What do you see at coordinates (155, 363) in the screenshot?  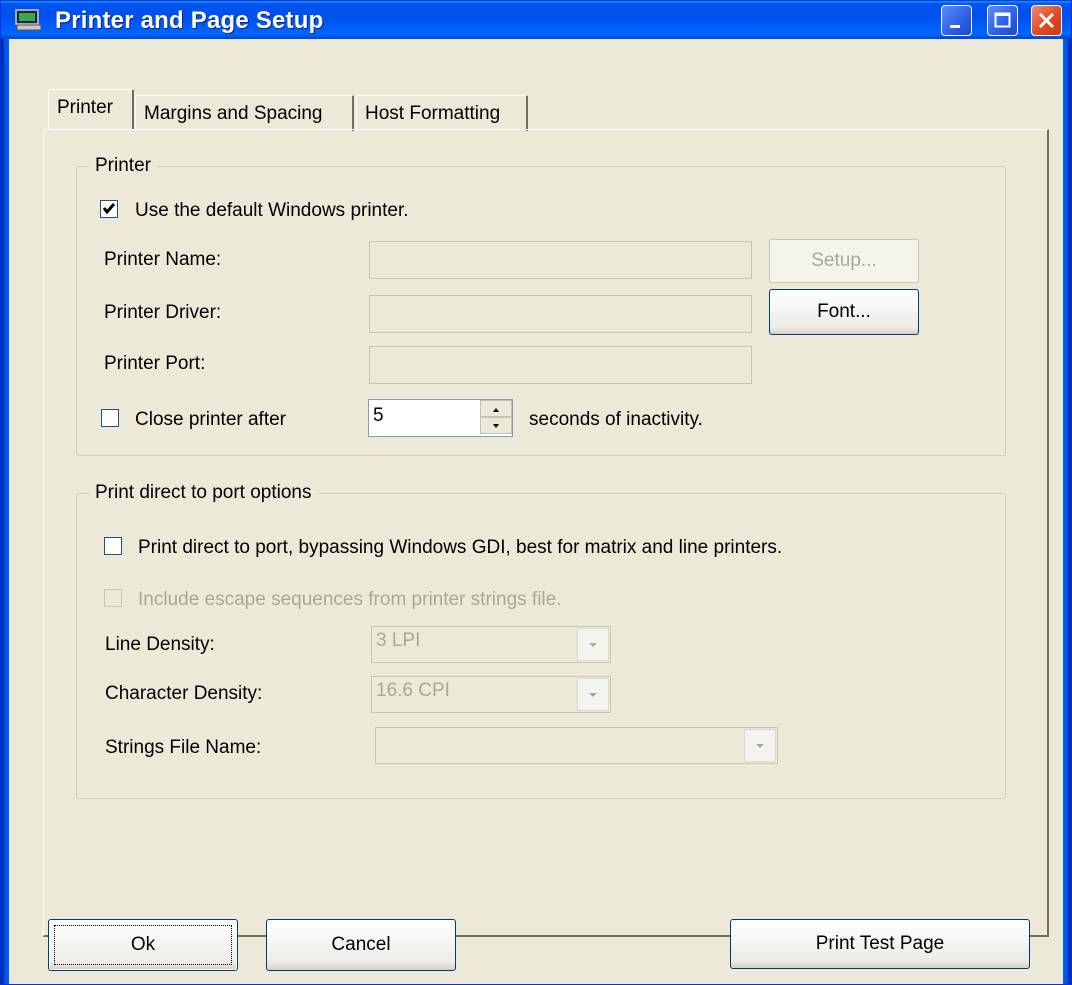 I see `printer-port-label: Printer Port:` at bounding box center [155, 363].